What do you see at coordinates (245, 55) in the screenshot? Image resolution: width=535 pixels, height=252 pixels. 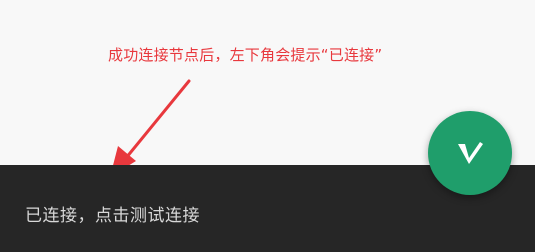 I see `annotation-text: 成功连接节点后，左下角会提示“已连接”` at bounding box center [245, 55].